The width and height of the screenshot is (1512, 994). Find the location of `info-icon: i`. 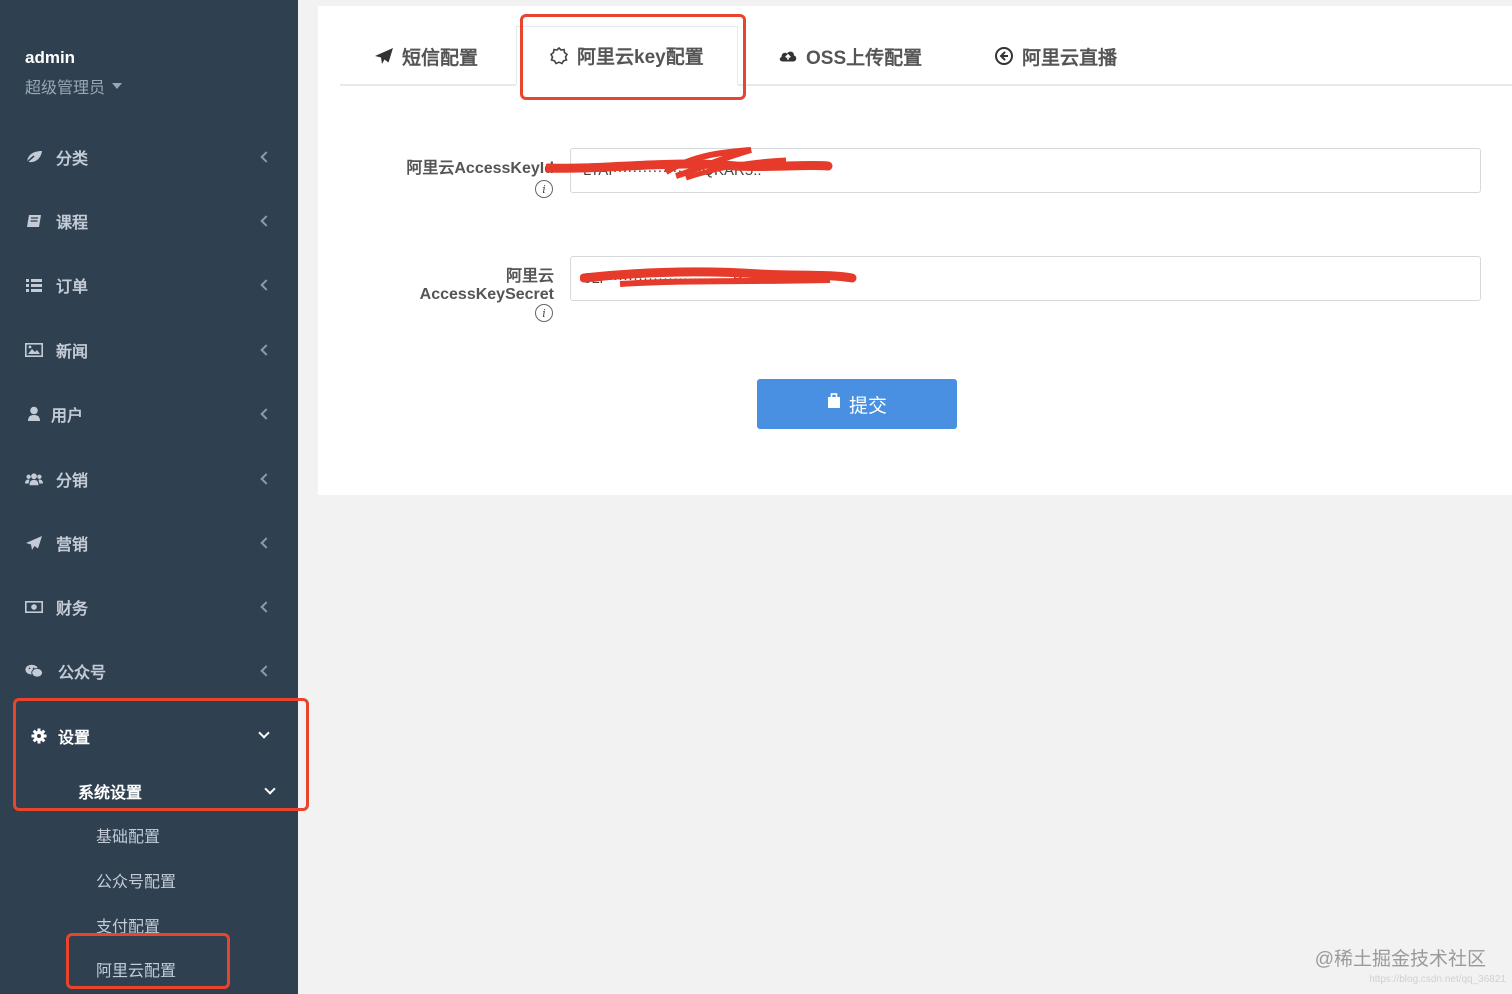

info-icon: i is located at coordinates (544, 313).